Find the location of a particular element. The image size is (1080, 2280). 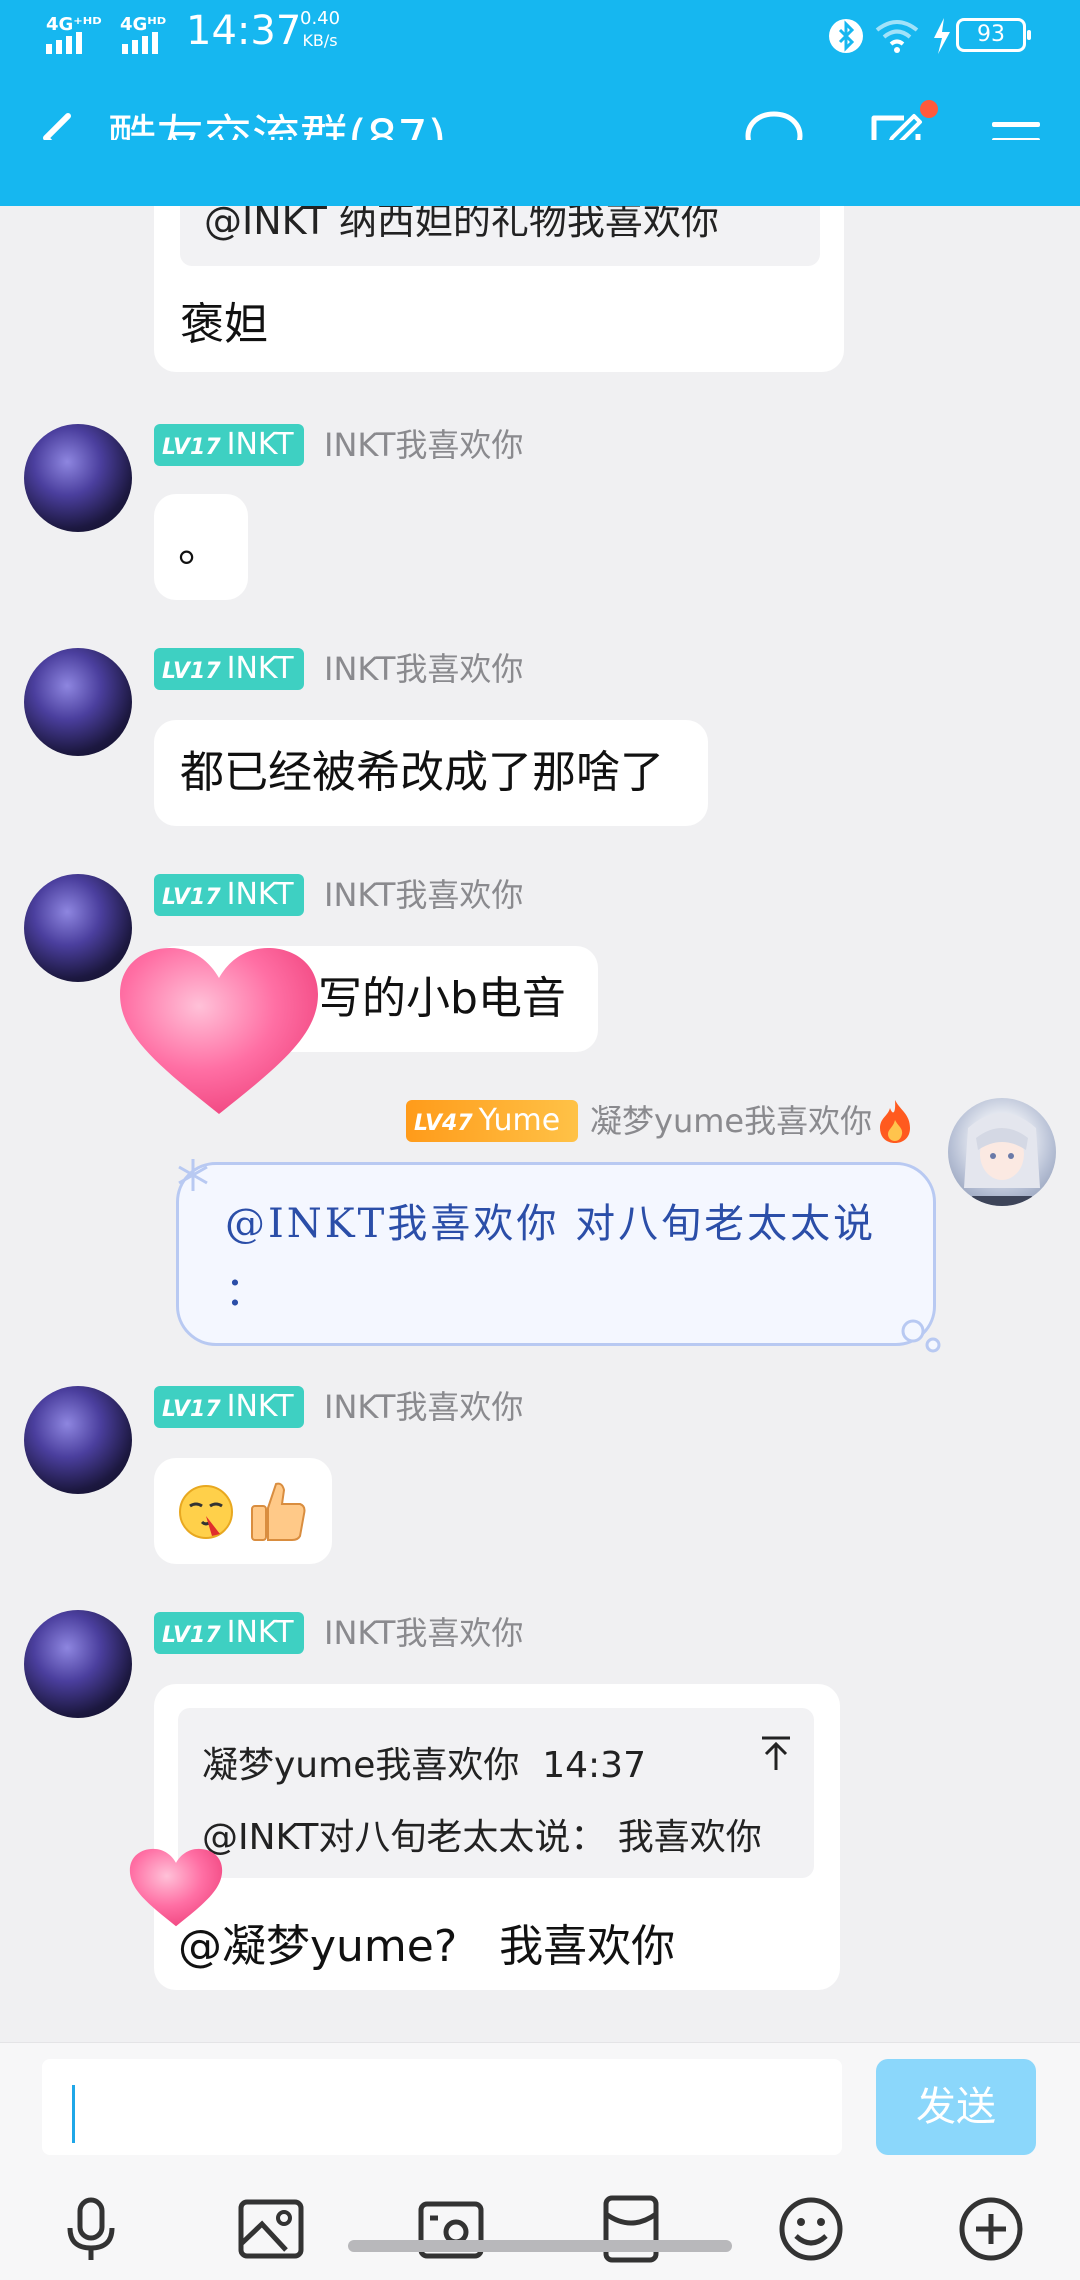

input-bar: 发送 is located at coordinates (540, 2110).